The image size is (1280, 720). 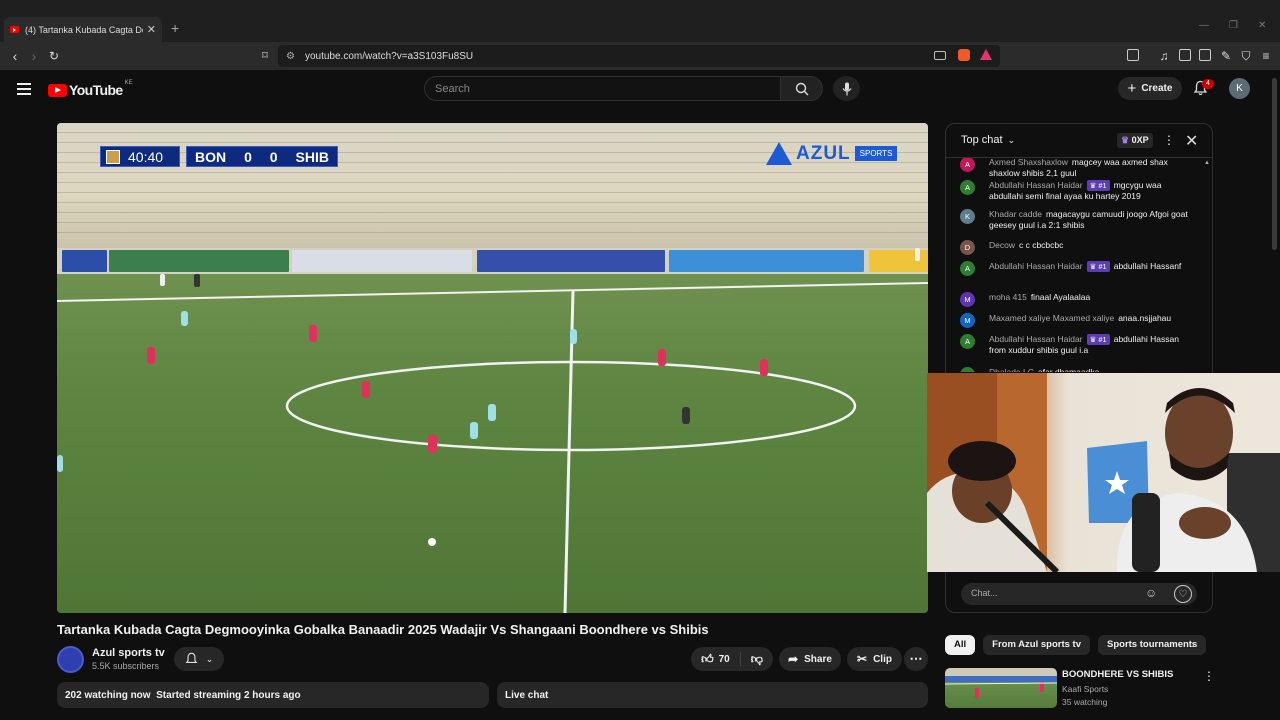 What do you see at coordinates (876, 153) in the screenshot?
I see `broadcaster-sub: SPORTS` at bounding box center [876, 153].